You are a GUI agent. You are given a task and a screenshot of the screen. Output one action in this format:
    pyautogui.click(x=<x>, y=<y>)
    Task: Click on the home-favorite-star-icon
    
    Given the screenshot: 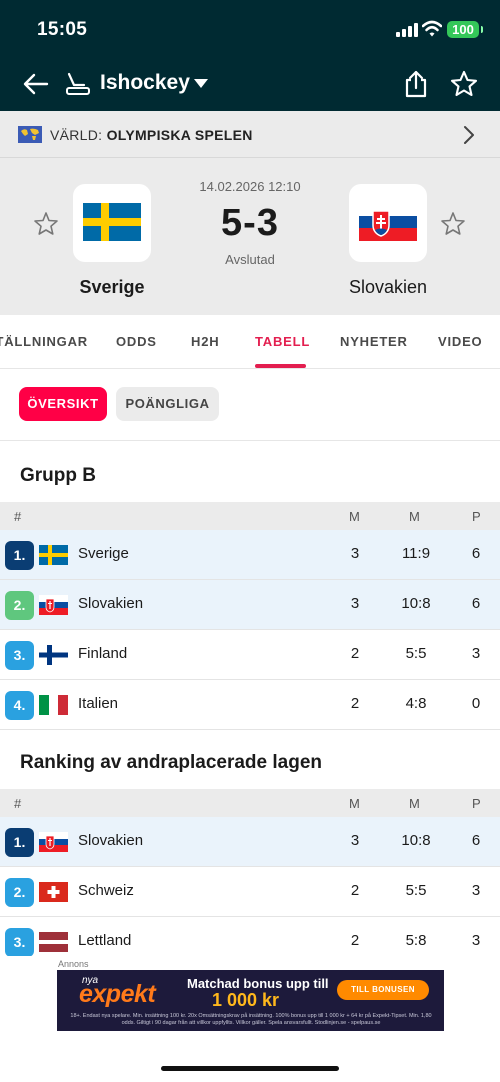 What is the action you would take?
    pyautogui.click(x=46, y=224)
    